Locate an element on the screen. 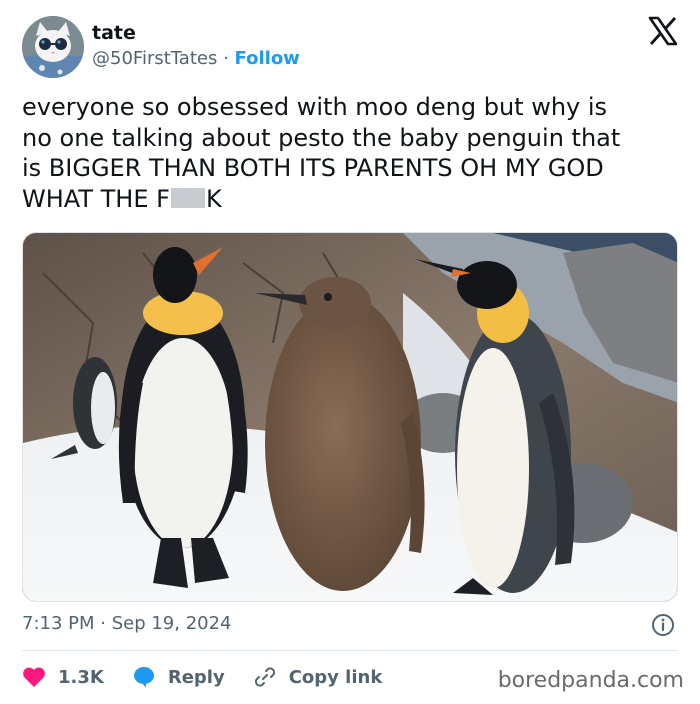 This screenshot has width=700, height=704. like-button: 1.3K is located at coordinates (63, 677).